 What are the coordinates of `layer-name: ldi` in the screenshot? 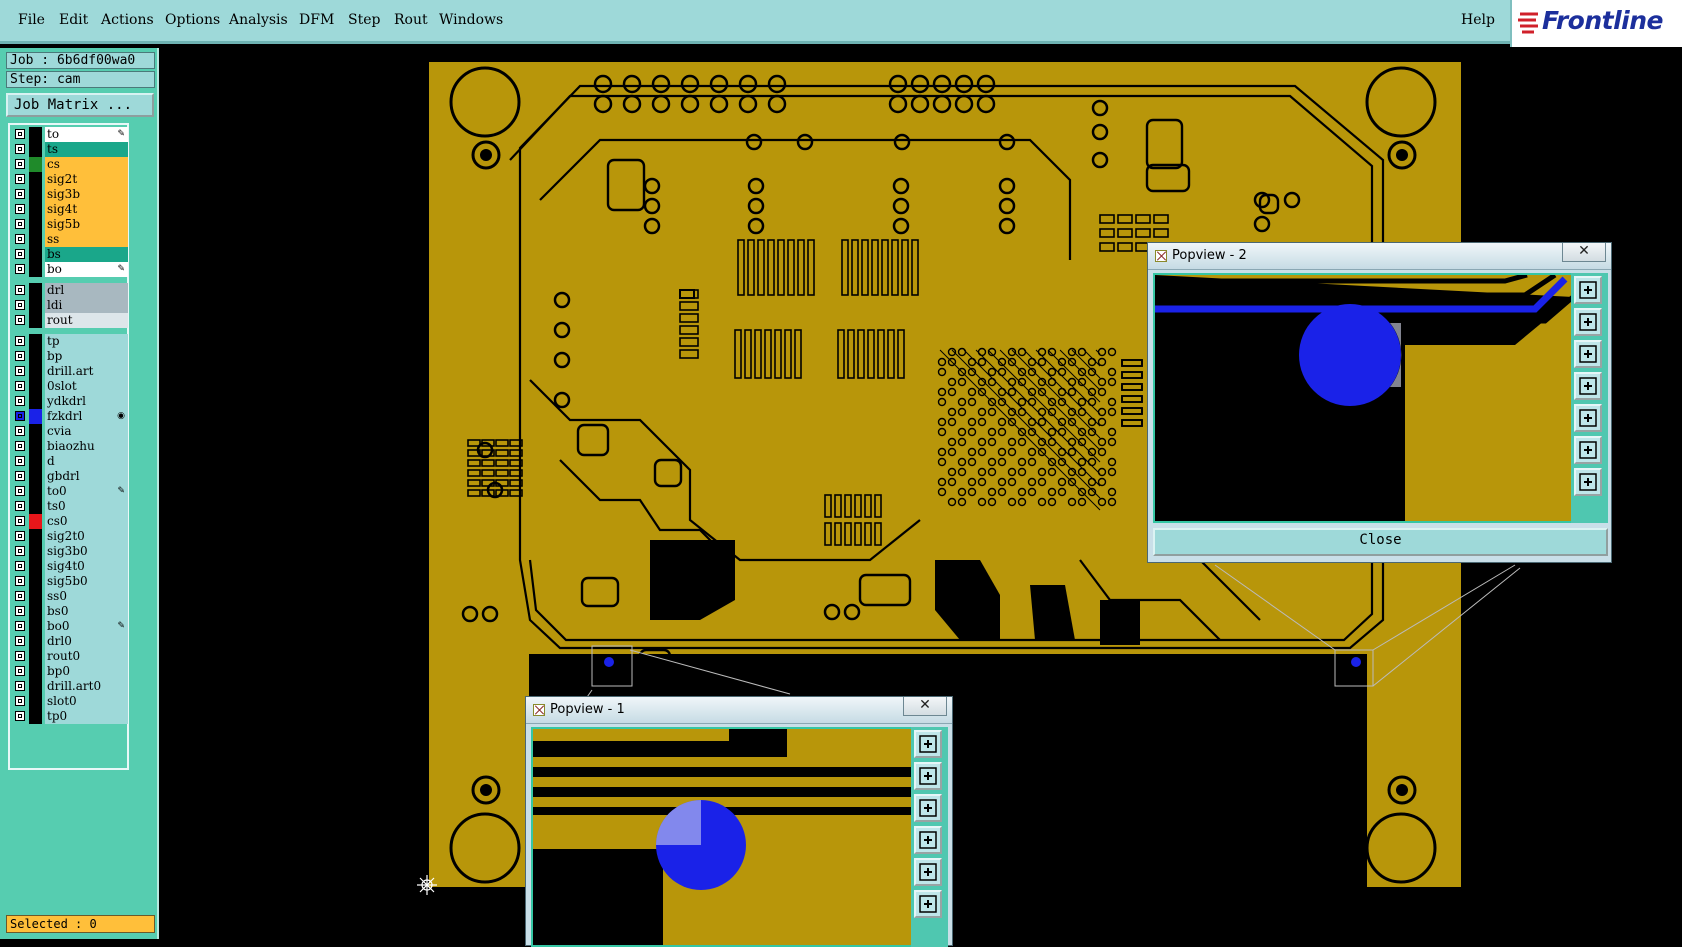 It's located at (86, 305).